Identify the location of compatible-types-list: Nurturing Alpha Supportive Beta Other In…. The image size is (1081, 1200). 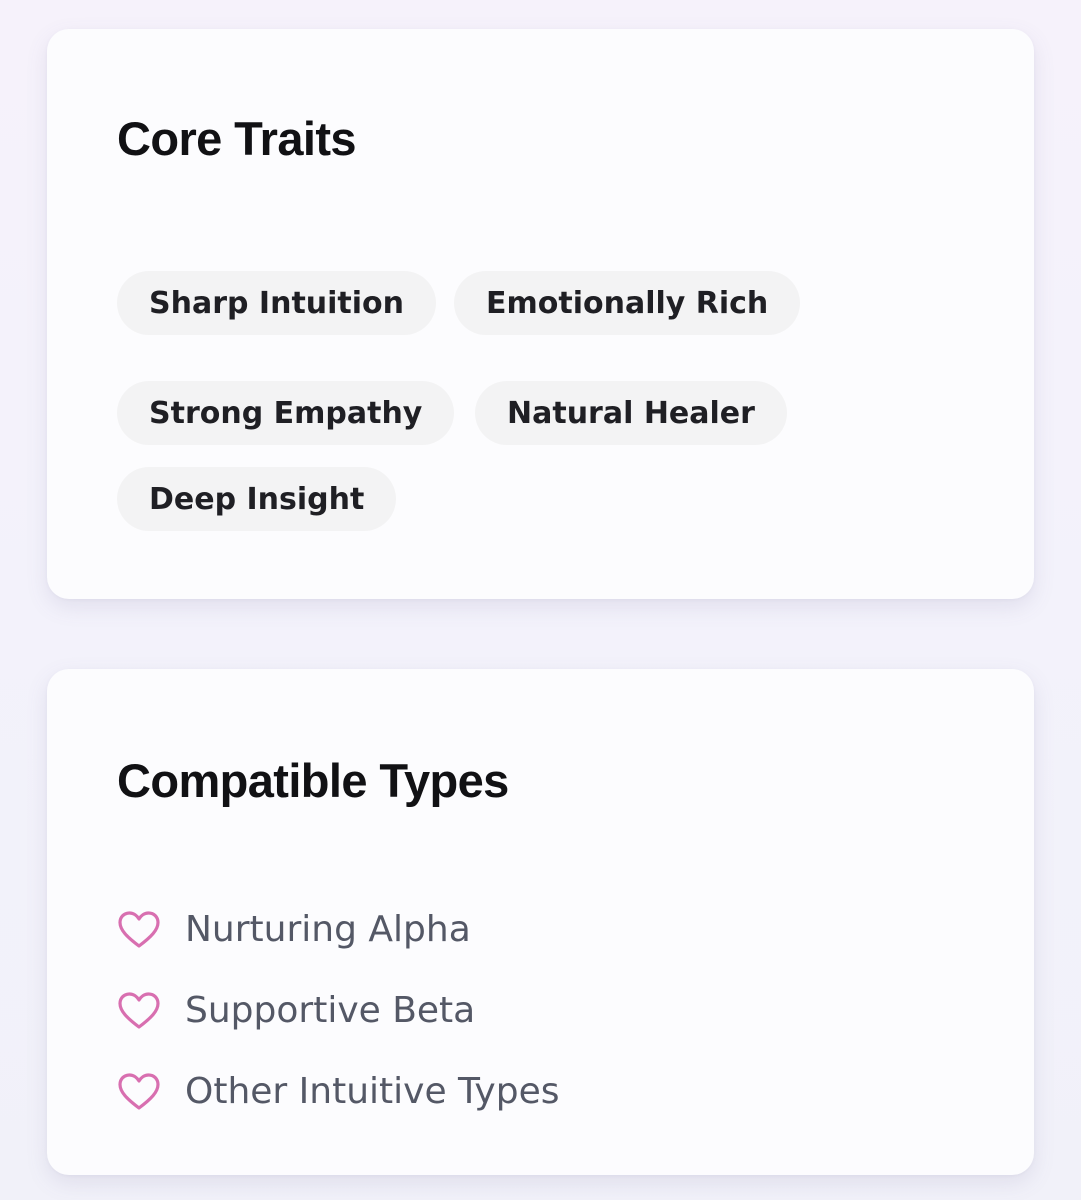
(338, 1010).